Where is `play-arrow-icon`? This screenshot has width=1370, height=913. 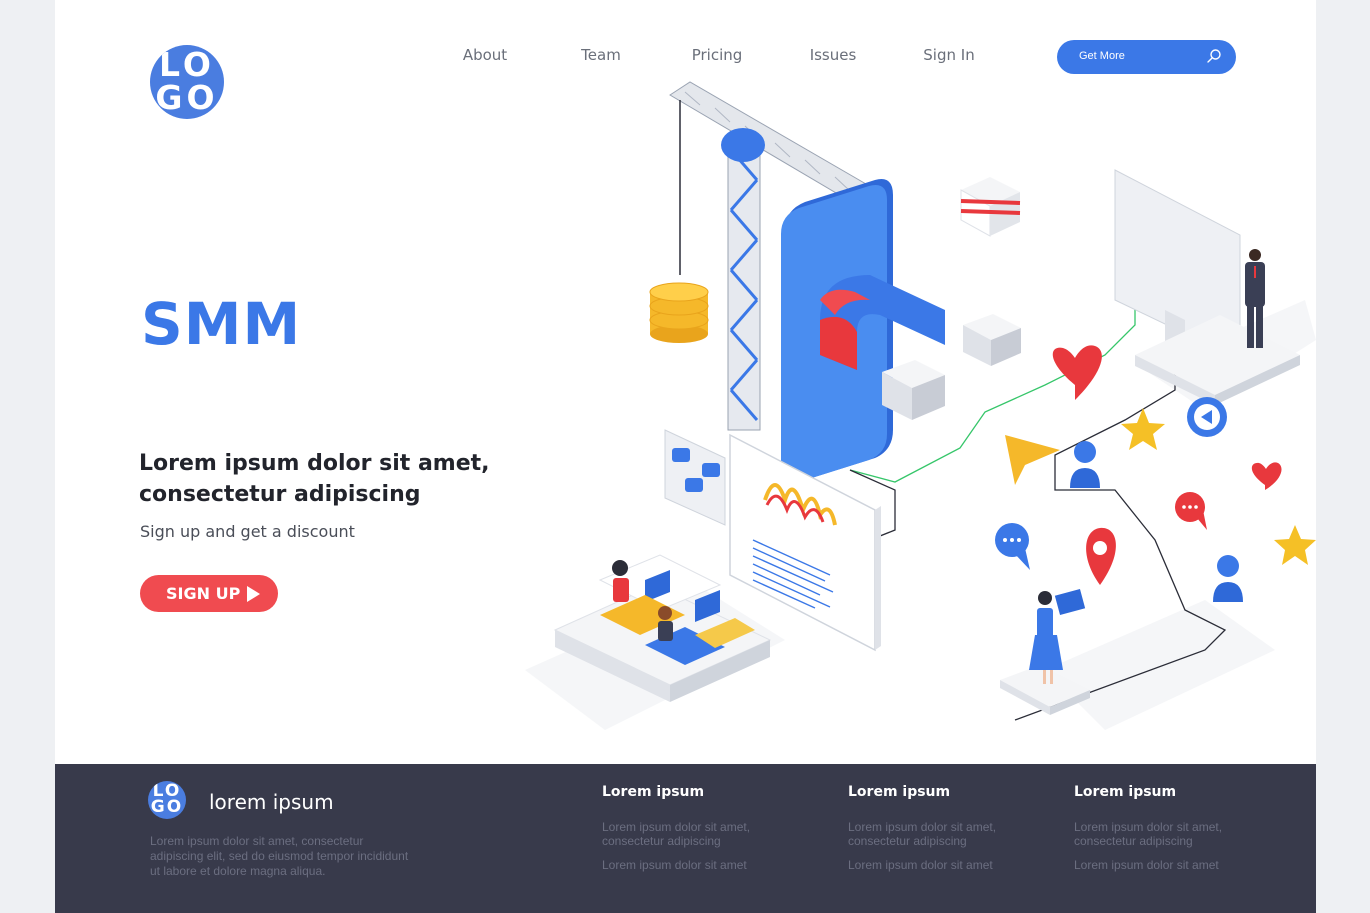 play-arrow-icon is located at coordinates (253, 594).